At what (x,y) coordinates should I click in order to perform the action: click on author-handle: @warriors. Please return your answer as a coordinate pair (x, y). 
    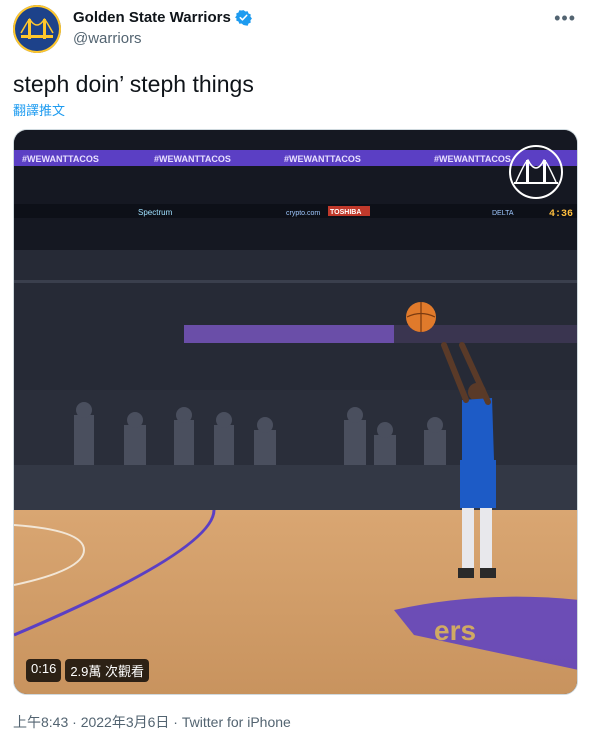
    Looking at the image, I should click on (107, 38).